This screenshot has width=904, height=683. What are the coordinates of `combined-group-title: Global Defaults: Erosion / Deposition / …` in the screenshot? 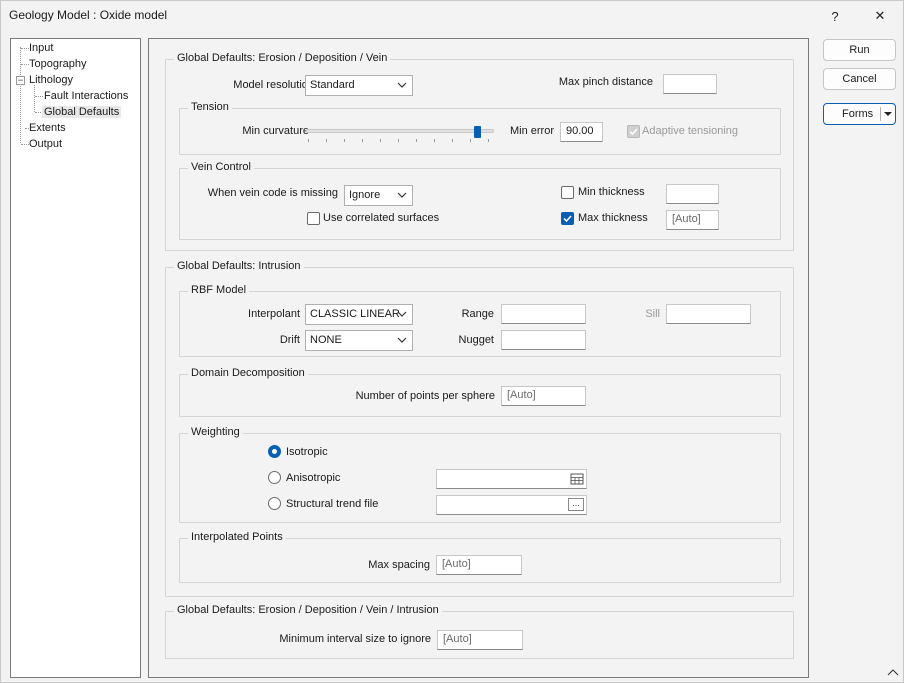 It's located at (308, 610).